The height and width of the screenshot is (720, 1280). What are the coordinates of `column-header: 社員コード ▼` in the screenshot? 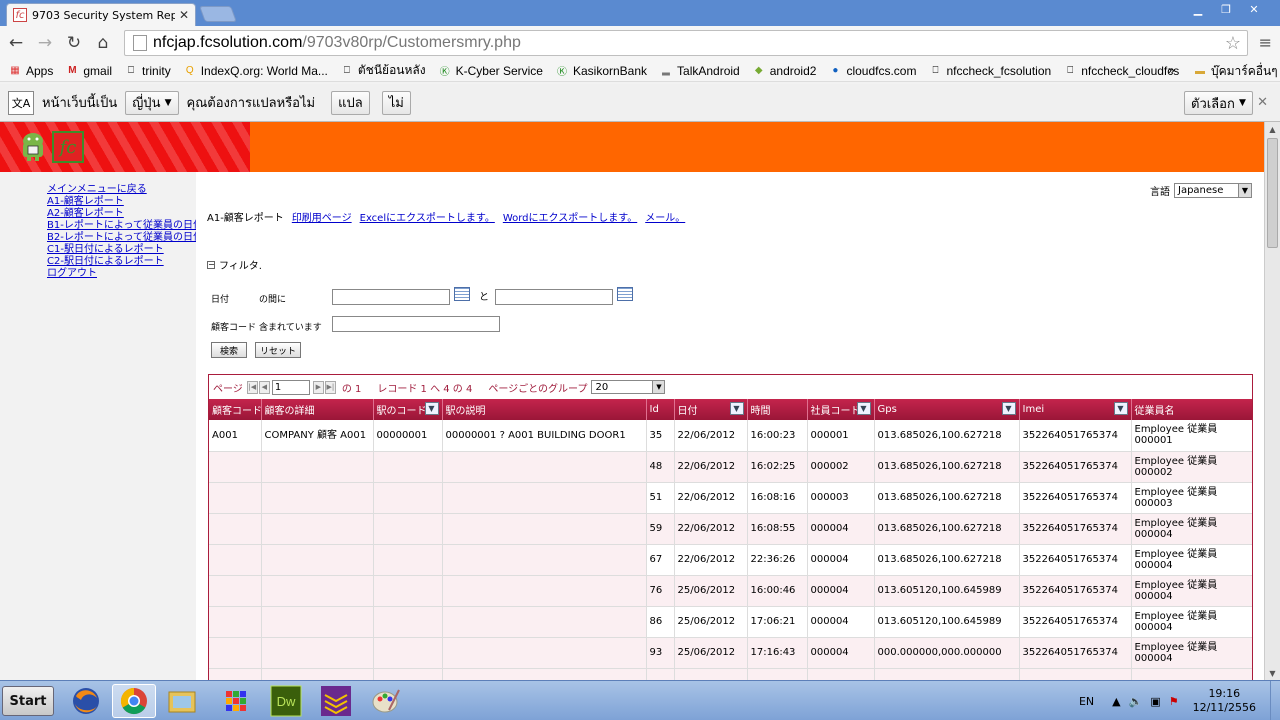 It's located at (841, 409).